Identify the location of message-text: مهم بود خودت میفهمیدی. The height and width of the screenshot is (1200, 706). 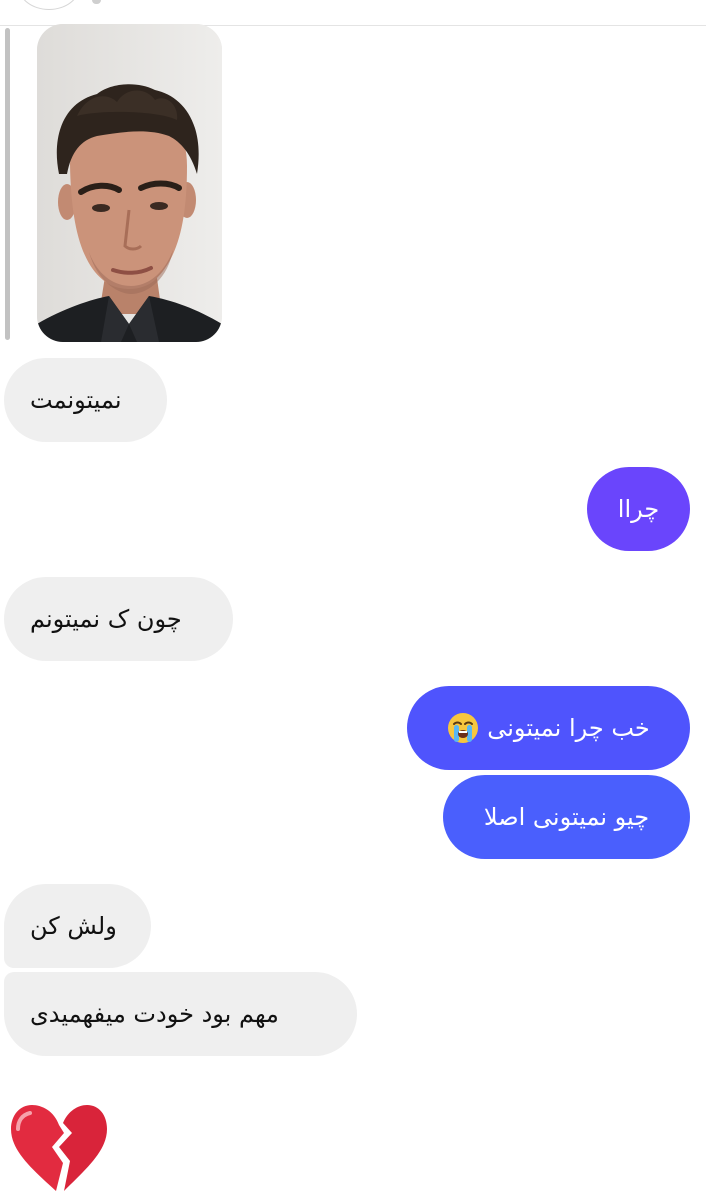
(154, 1014).